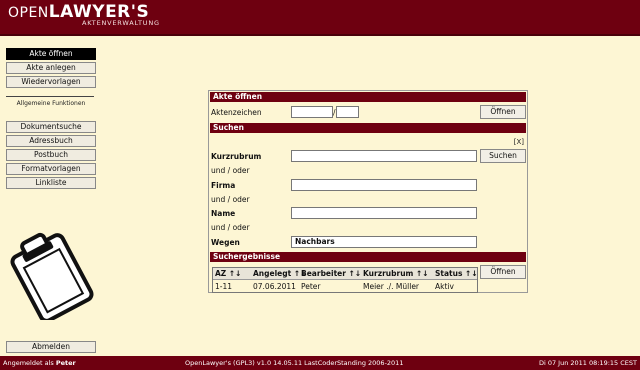 Image resolution: width=640 pixels, height=370 pixels. I want to click on aktenzeichen-label: Aktenzeichen, so click(236, 112).